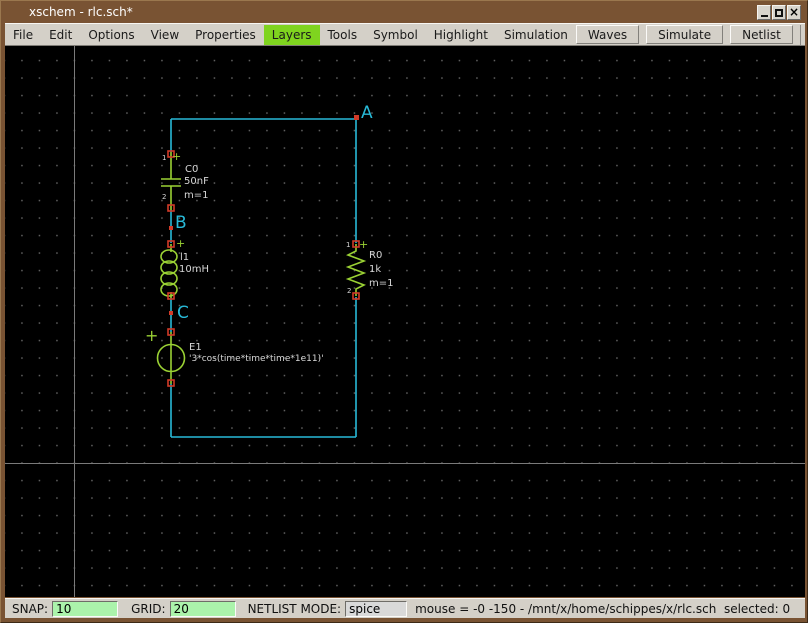 The image size is (808, 623). I want to click on minimize-button, so click(764, 12).